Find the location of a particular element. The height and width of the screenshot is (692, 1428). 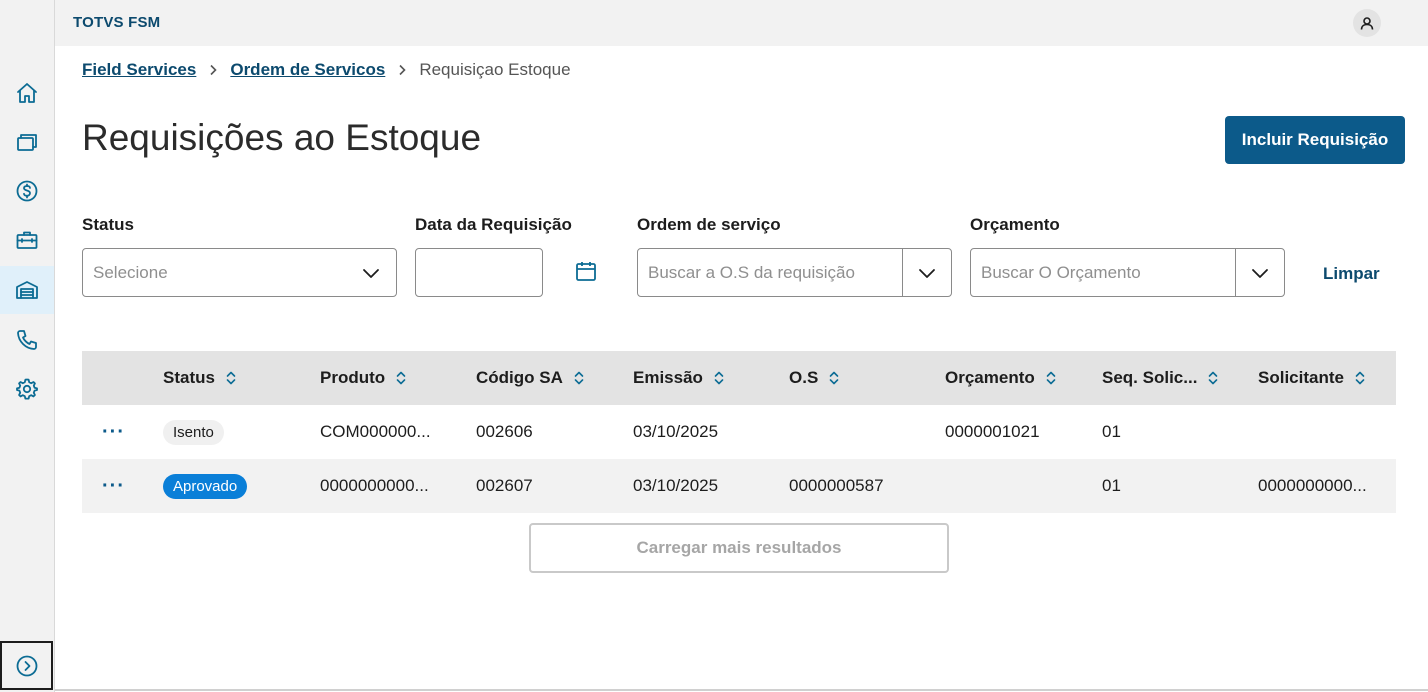

sidebar-item-cards is located at coordinates (27, 142).